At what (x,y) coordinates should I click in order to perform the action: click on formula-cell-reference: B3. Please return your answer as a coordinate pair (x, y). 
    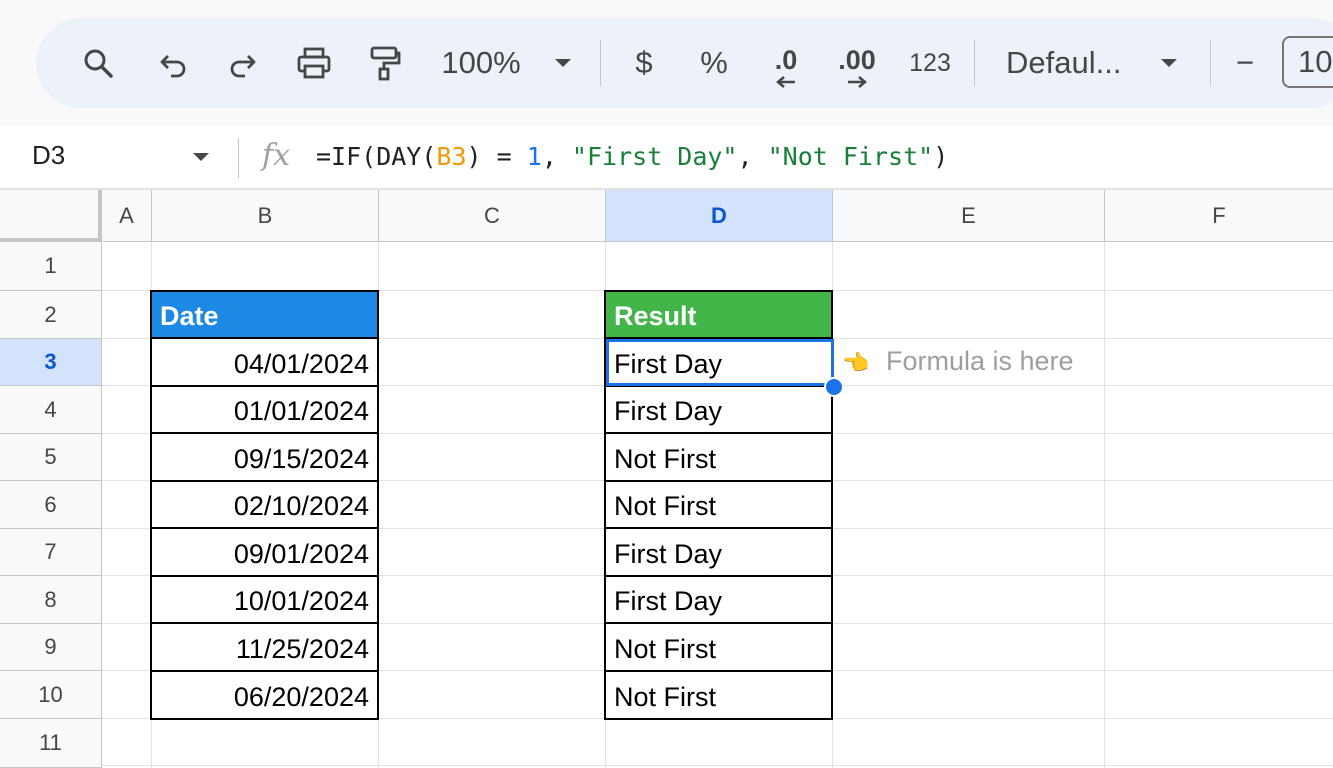
    Looking at the image, I should click on (451, 156).